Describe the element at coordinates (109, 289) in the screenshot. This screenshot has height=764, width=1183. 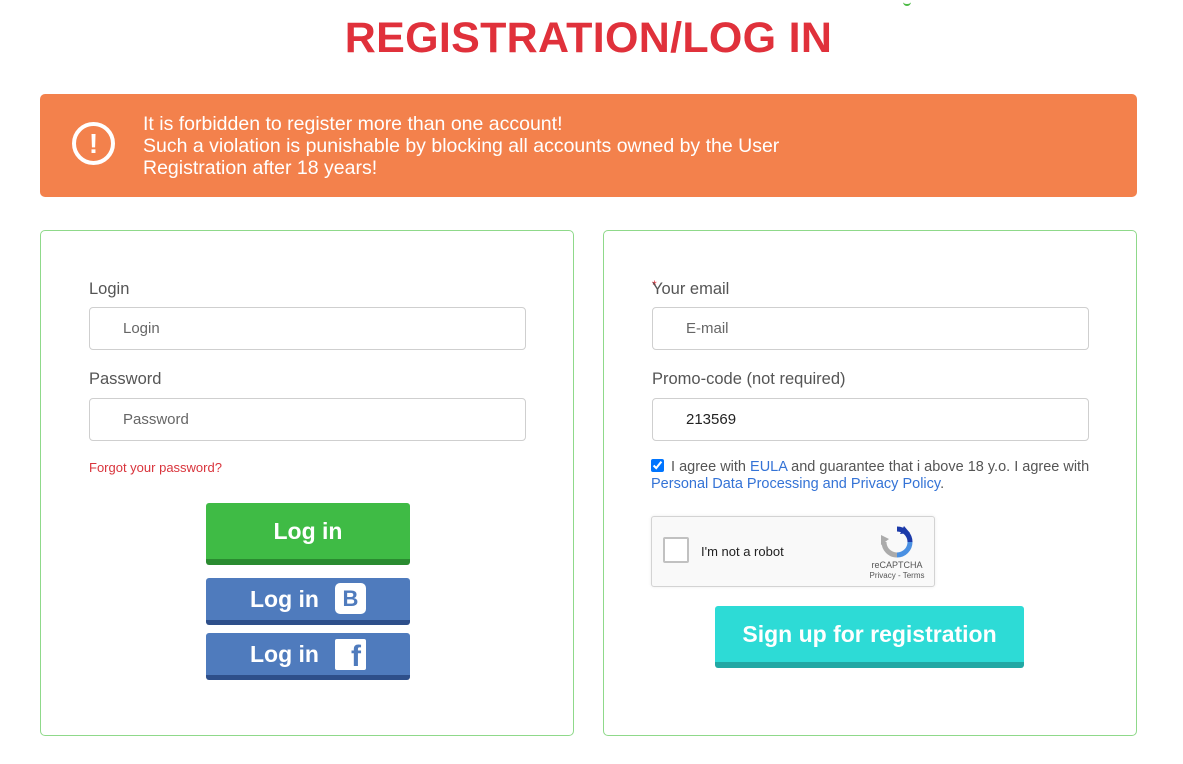
I see `login-label: Login` at that location.